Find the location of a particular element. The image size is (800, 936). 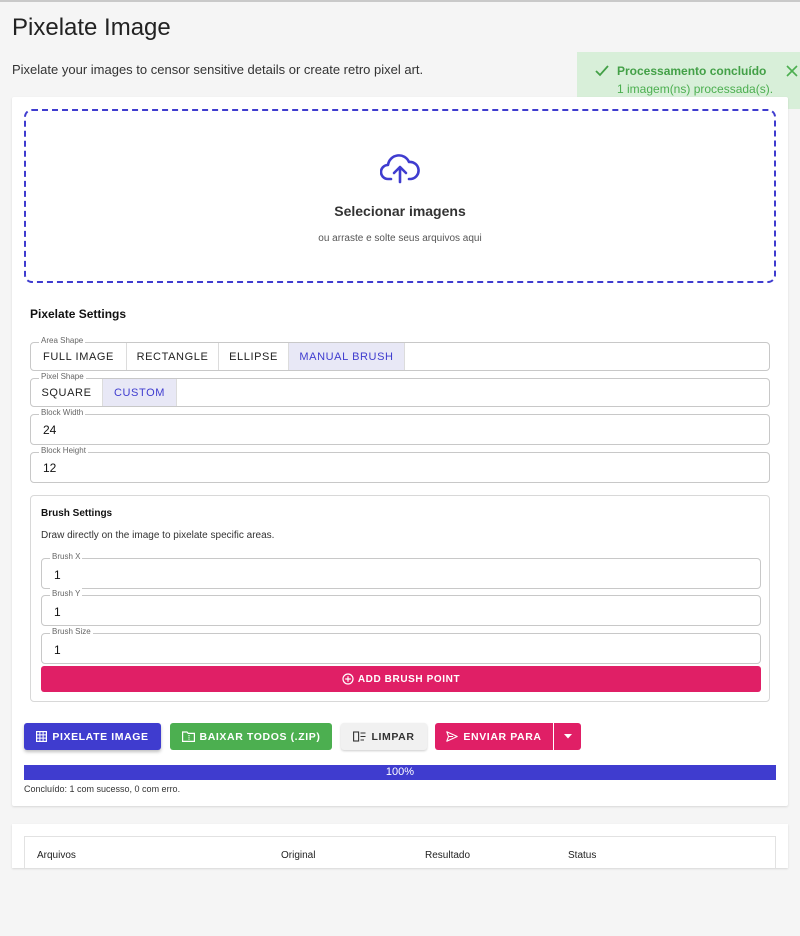

brush-x-field: Brush X 1 is located at coordinates (401, 570).